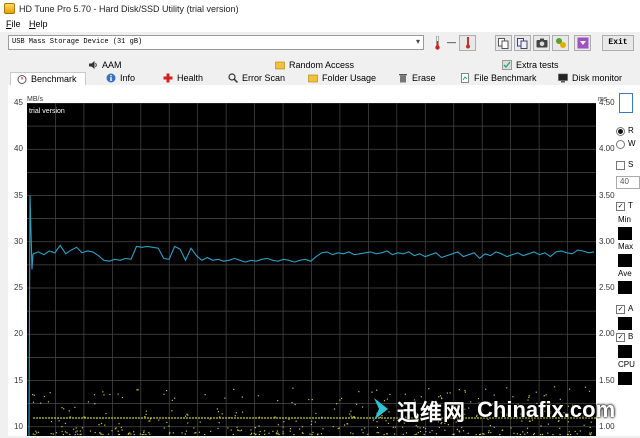  I want to click on tab-erase: Erase, so click(417, 79).